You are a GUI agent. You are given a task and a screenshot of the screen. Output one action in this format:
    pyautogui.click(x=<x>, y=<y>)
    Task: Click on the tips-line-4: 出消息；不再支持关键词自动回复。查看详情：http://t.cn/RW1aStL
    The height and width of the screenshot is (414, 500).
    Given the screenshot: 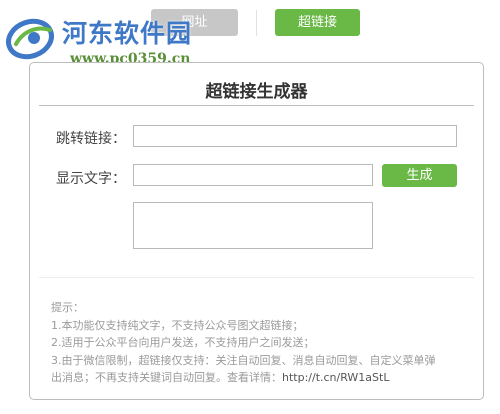 What is the action you would take?
    pyautogui.click(x=261, y=378)
    